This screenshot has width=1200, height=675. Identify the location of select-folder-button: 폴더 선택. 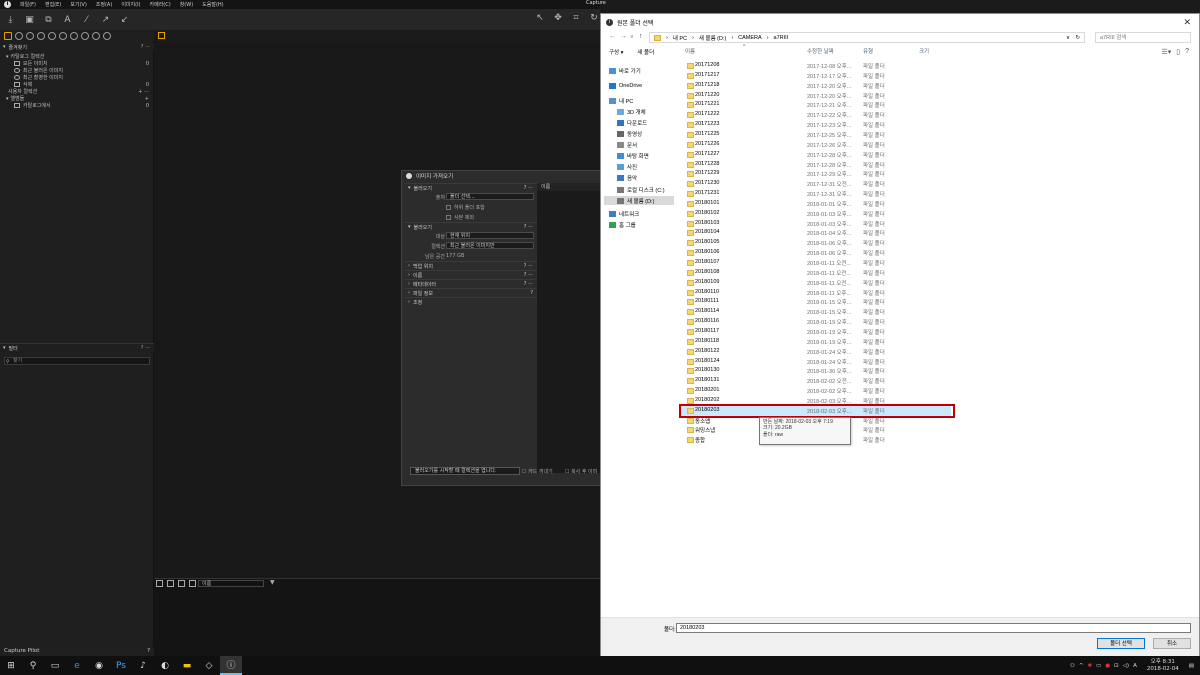
(1121, 643).